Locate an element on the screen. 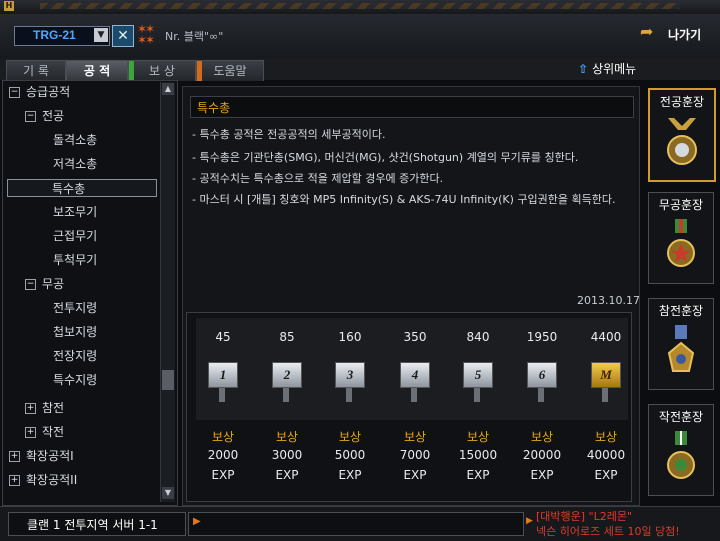 This screenshot has height=541, width=720. exit-button: ➦ 나가기 is located at coordinates (674, 34).